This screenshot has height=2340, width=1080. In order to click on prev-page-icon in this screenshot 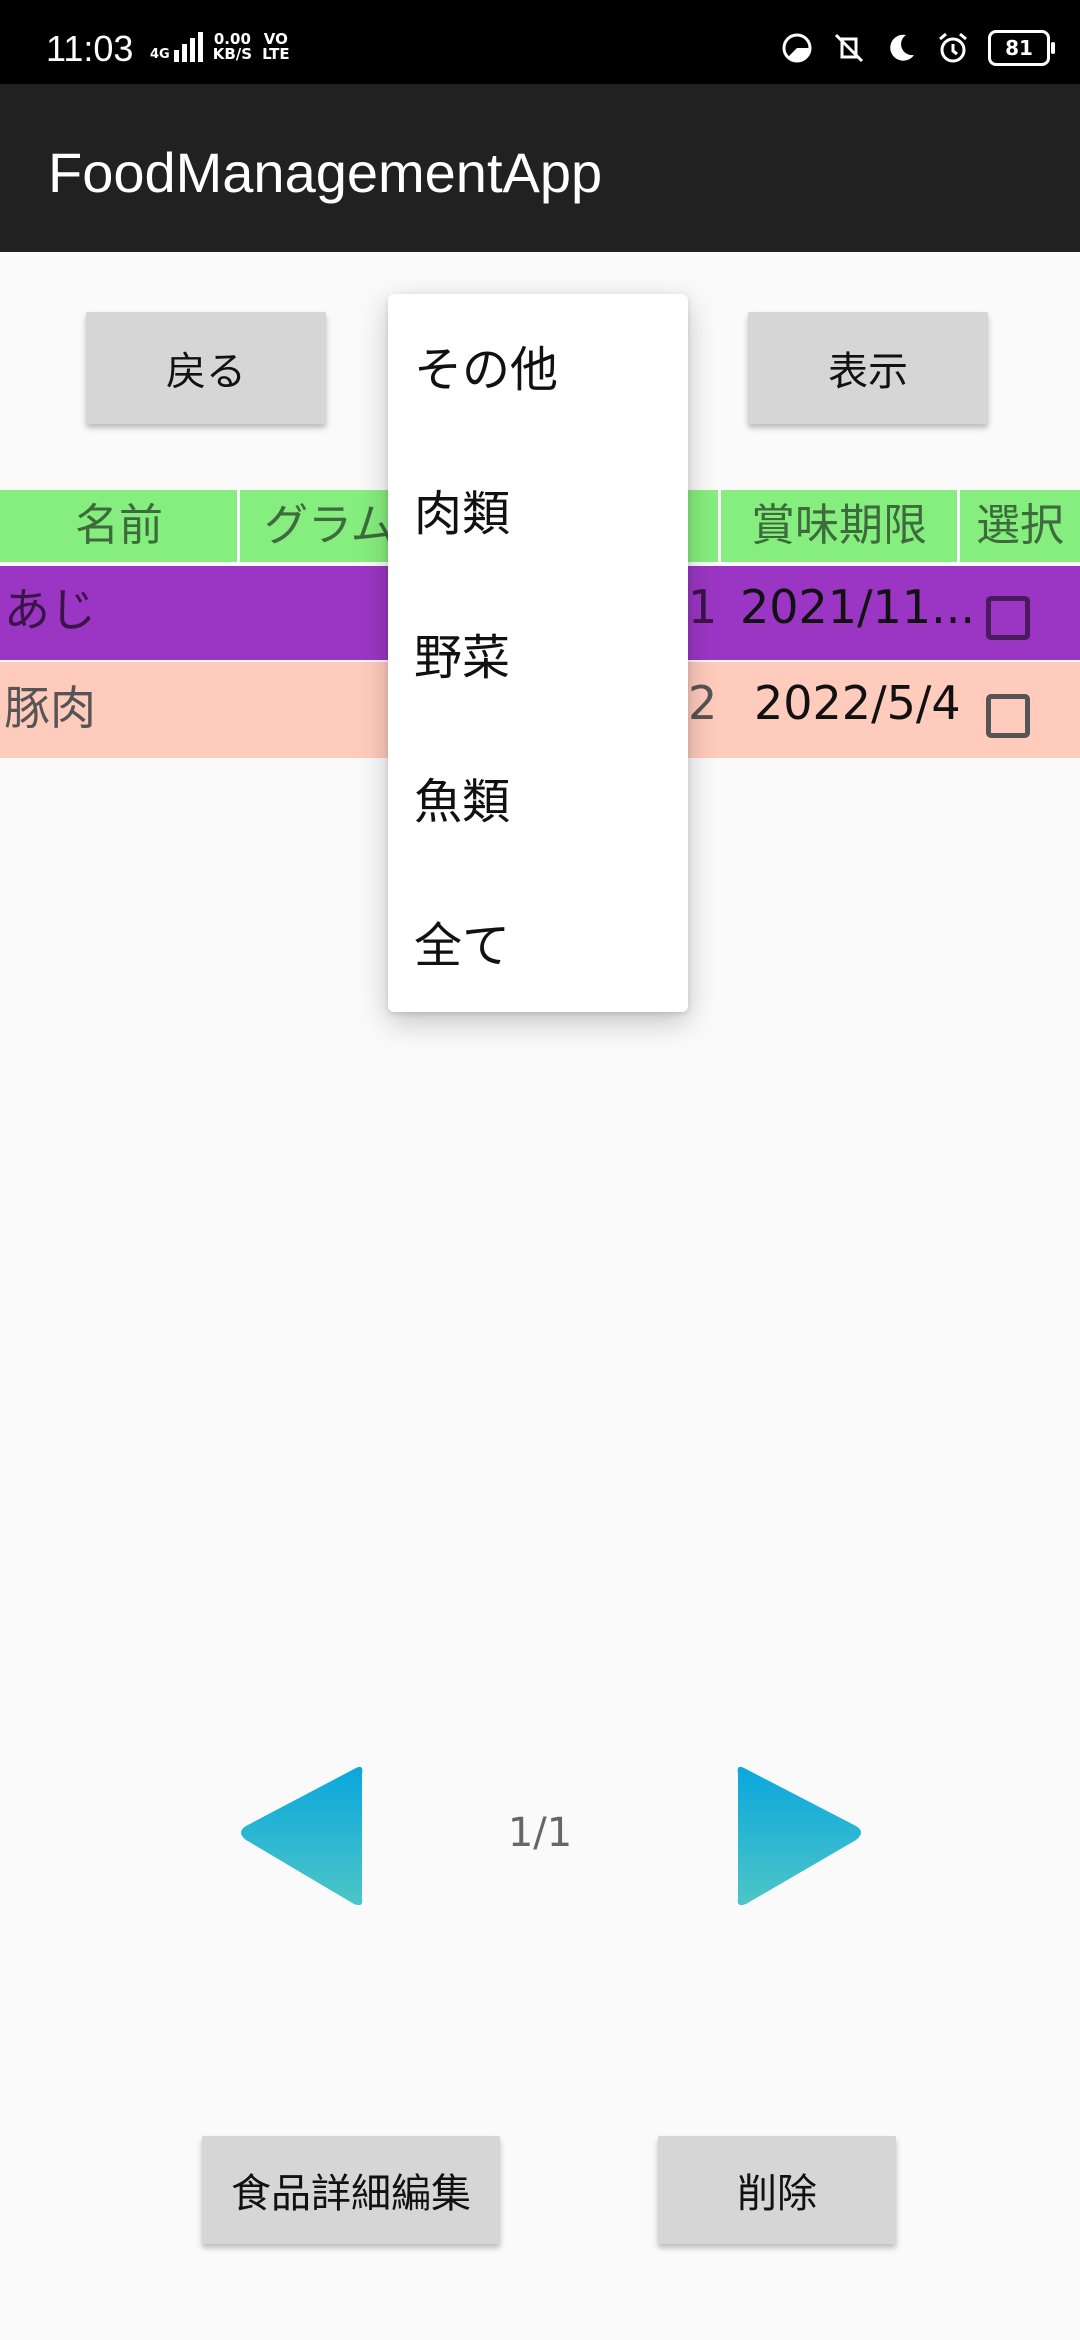, I will do `click(304, 1835)`.